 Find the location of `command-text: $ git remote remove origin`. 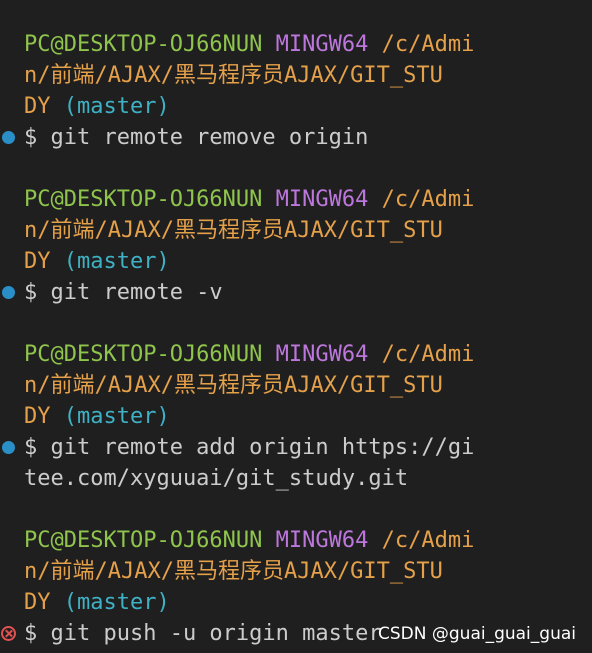

command-text: $ git remote remove origin is located at coordinates (196, 137).